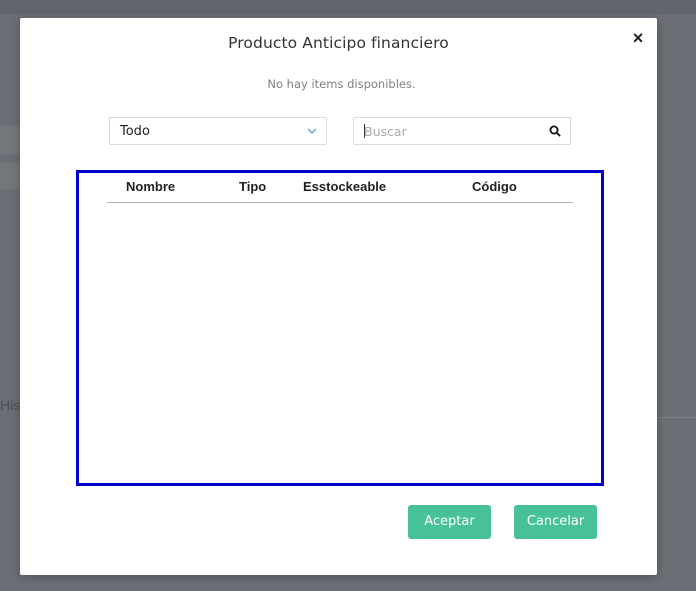 This screenshot has height=591, width=696. Describe the element at coordinates (555, 131) in the screenshot. I see `search-icon` at that location.